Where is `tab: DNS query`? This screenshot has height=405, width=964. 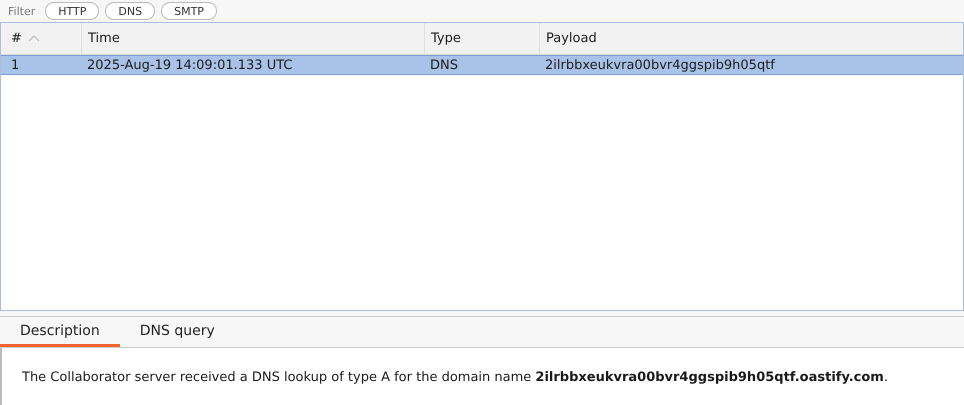
tab: DNS query is located at coordinates (177, 332).